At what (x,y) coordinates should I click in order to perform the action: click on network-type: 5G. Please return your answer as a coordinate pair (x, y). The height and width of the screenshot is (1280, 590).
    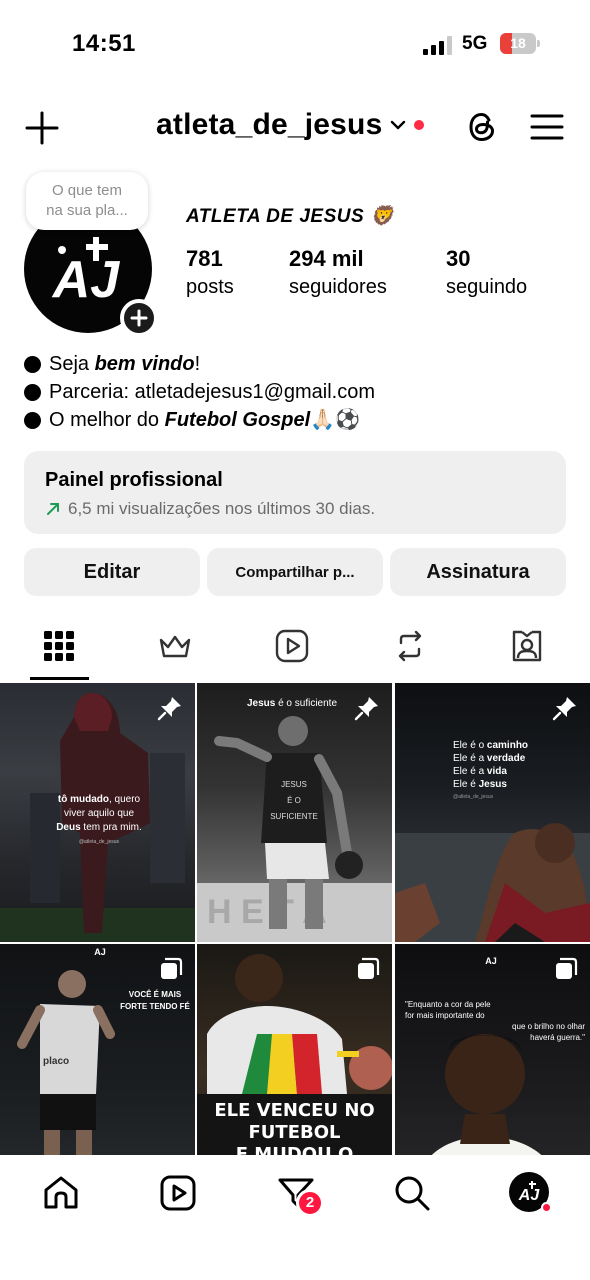
    Looking at the image, I should click on (475, 43).